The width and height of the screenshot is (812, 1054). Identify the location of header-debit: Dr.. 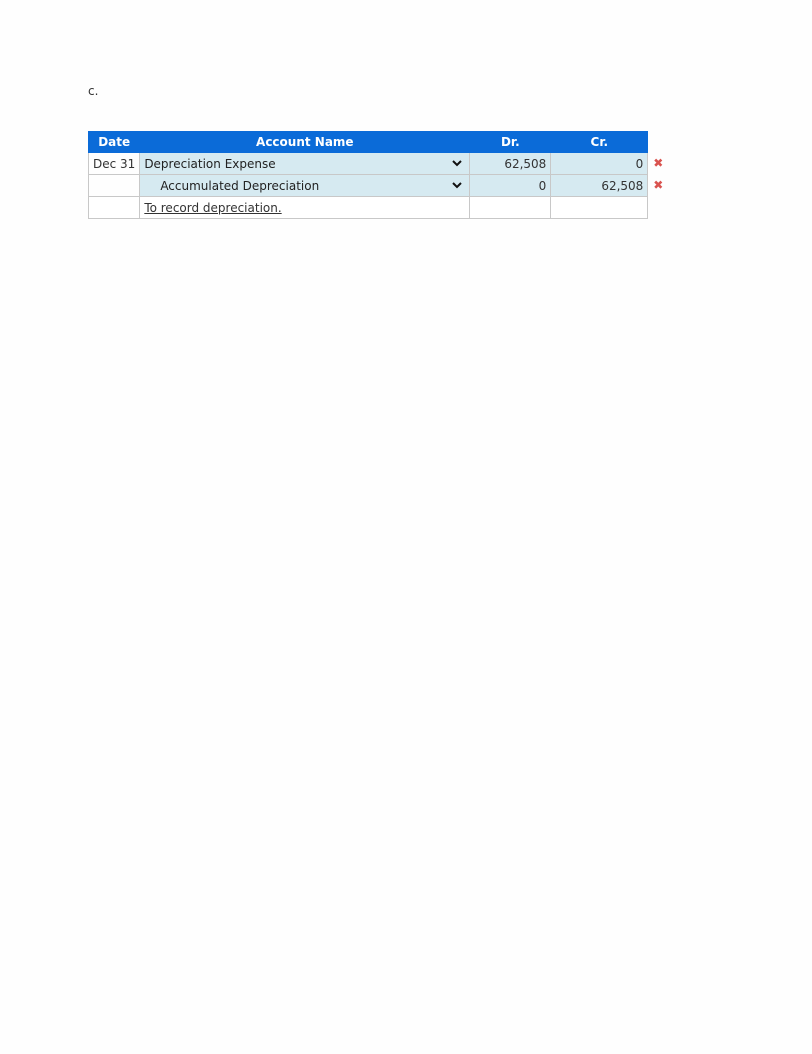
(510, 142).